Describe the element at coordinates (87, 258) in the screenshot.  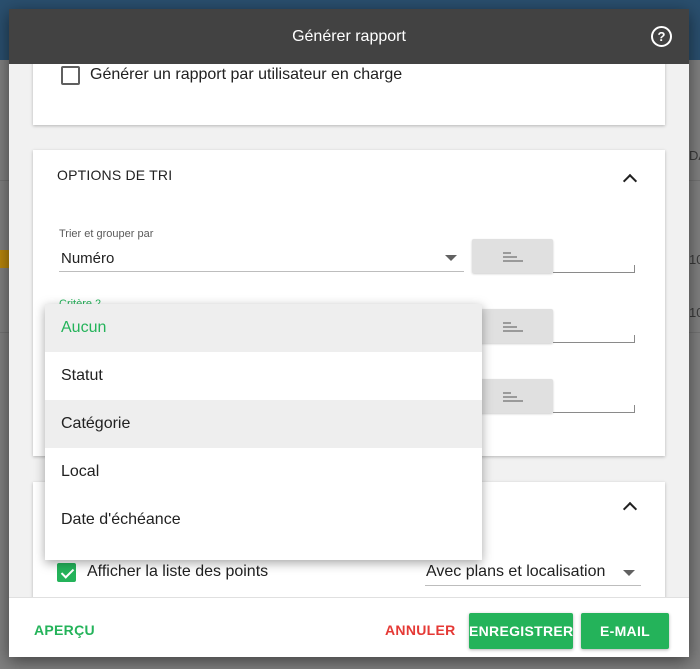
I see `sort-by-select: Numéro` at that location.